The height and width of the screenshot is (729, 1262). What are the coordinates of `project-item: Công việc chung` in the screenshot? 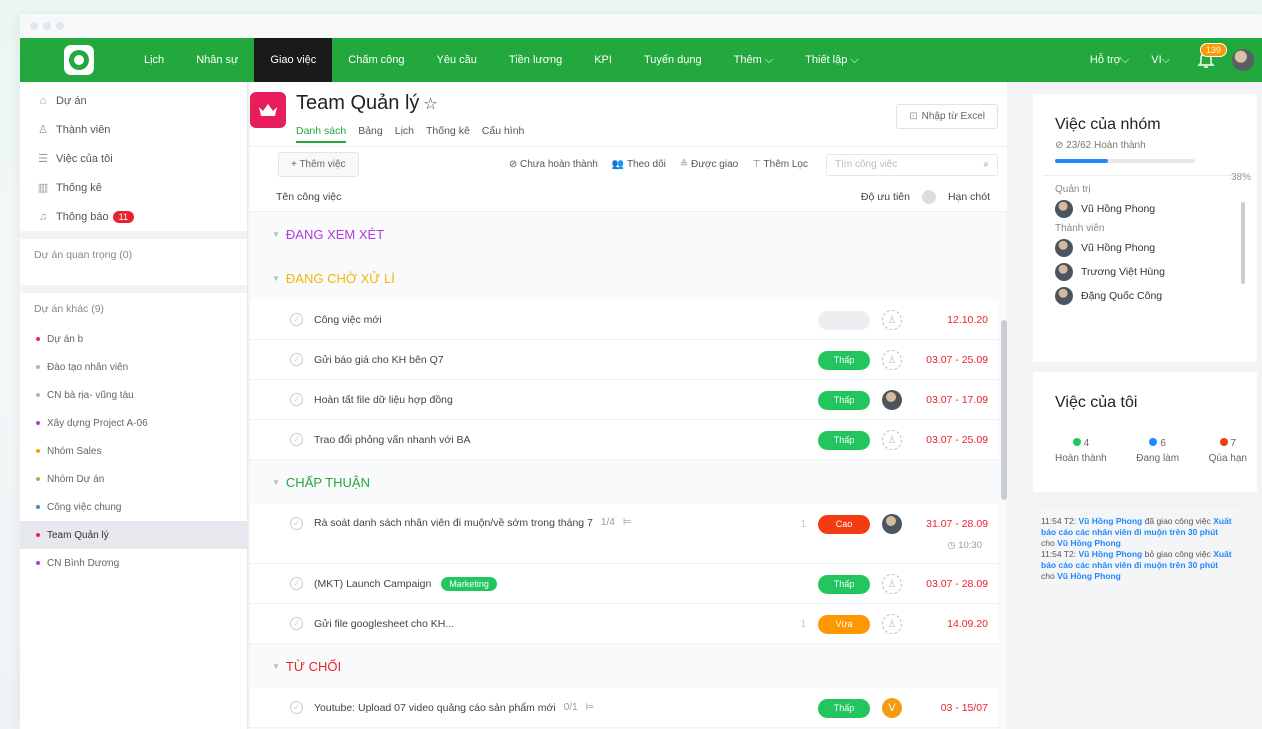 It's located at (133, 507).